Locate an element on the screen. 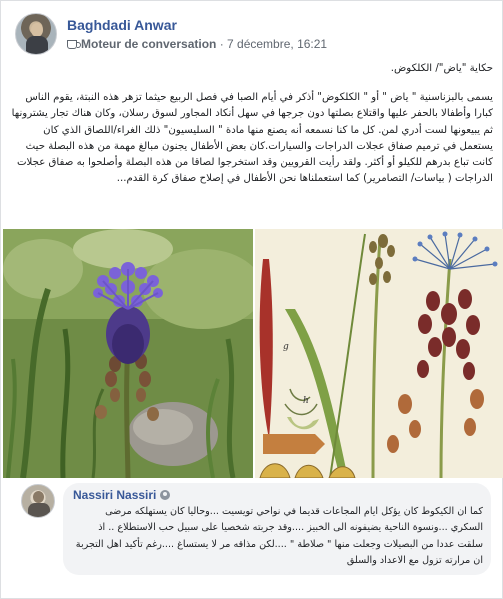  svg-text: h is located at coordinates (306, 401).